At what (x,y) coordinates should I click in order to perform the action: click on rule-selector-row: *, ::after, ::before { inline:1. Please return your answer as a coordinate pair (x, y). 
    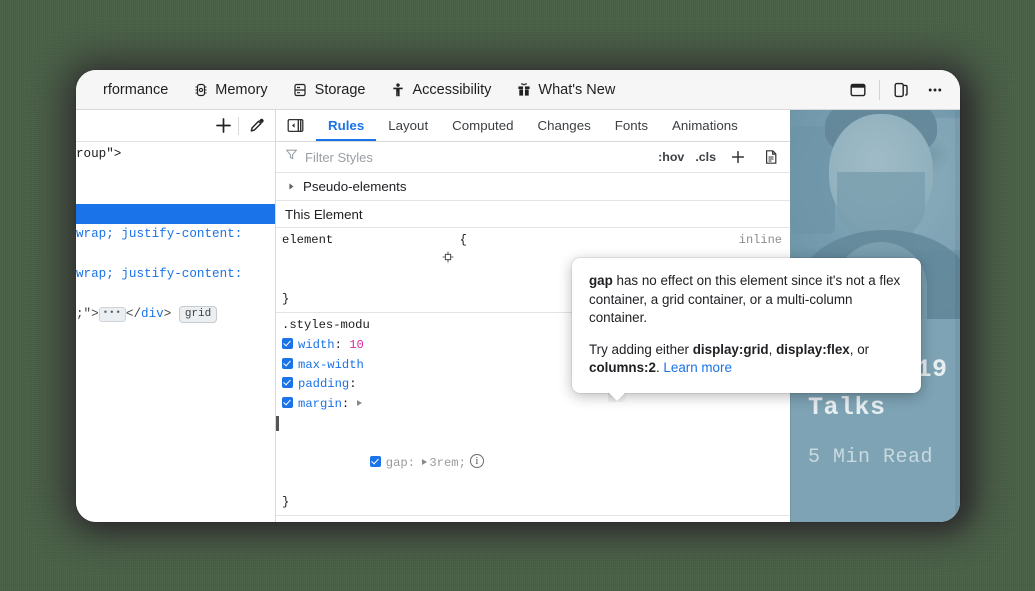
    Looking at the image, I should click on (533, 520).